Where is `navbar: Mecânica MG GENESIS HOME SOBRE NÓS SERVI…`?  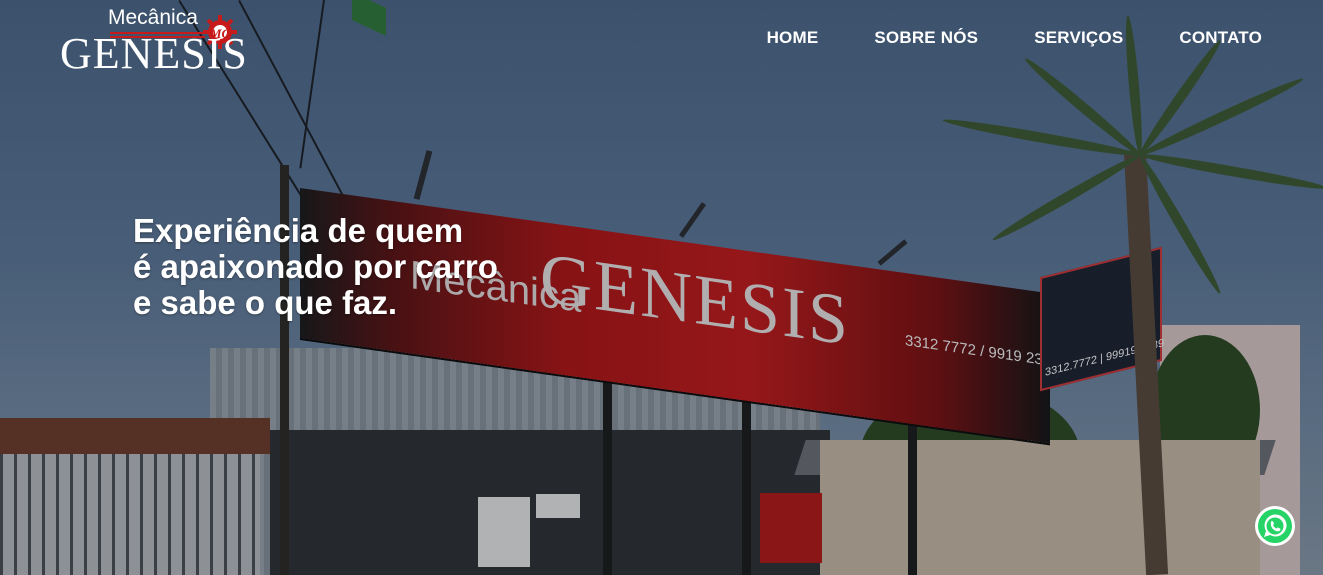 navbar: Mecânica MG GENESIS HOME SOBRE NÓS SERVI… is located at coordinates (661, 40).